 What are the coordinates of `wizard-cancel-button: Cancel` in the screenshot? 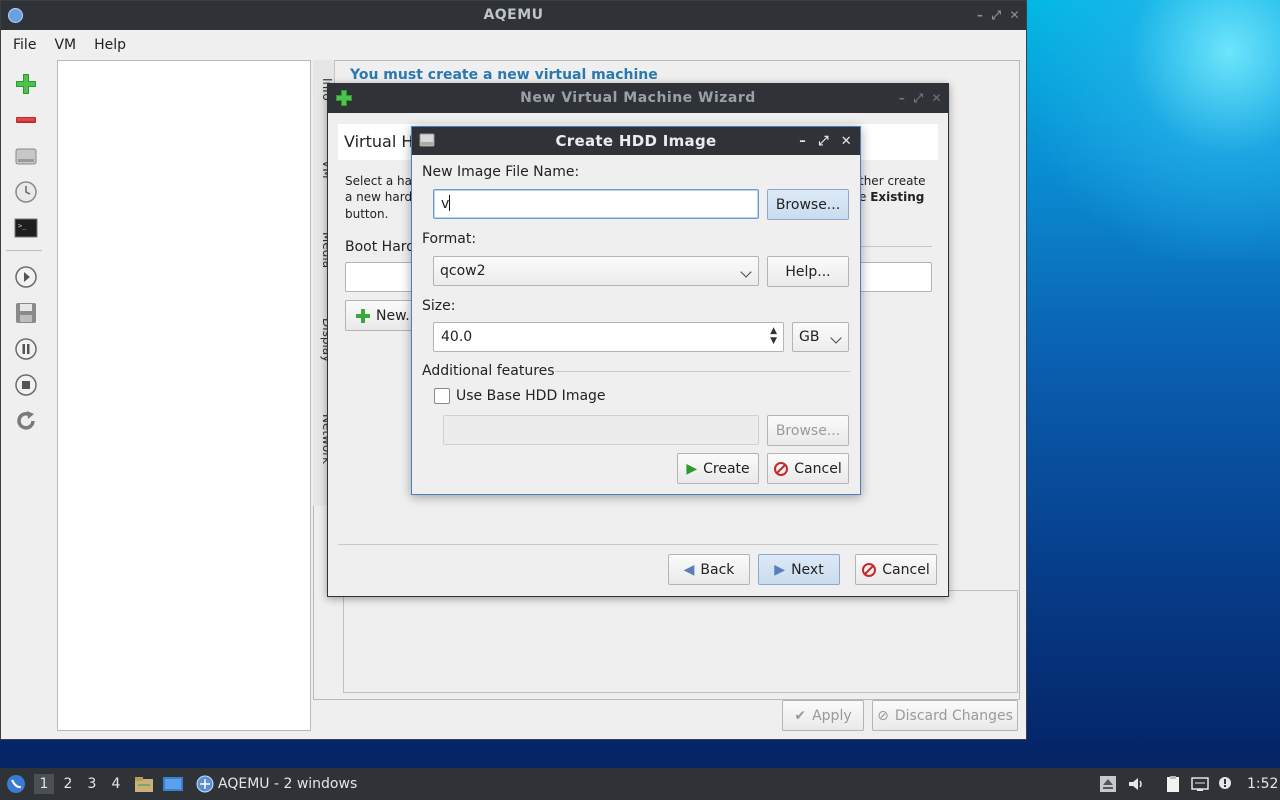 It's located at (896, 569).